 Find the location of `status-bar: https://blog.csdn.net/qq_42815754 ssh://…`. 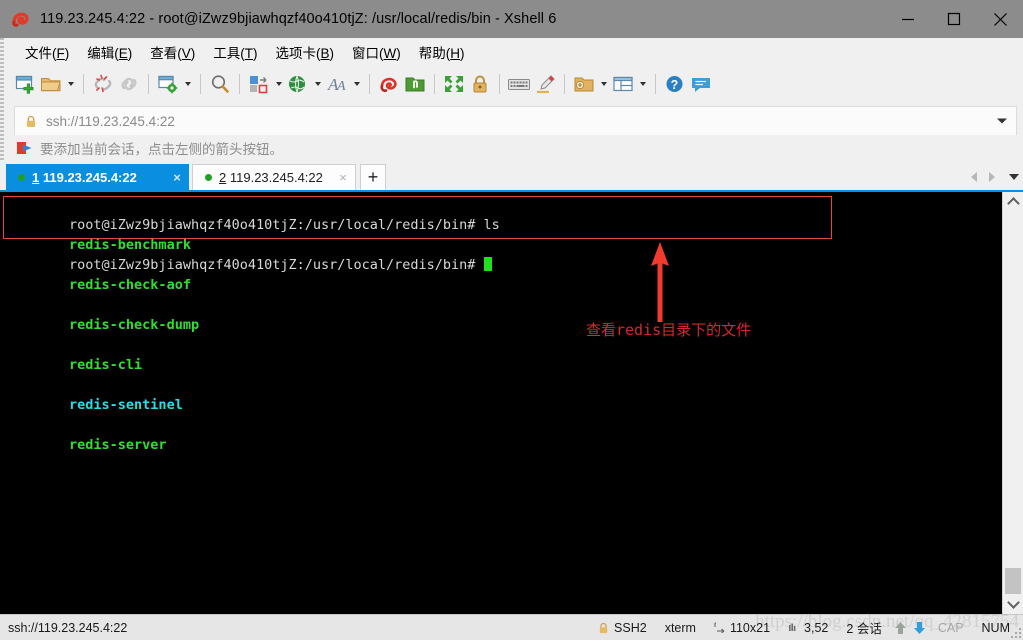

status-bar: https://blog.csdn.net/qq_42815754 ssh://… is located at coordinates (511, 625).